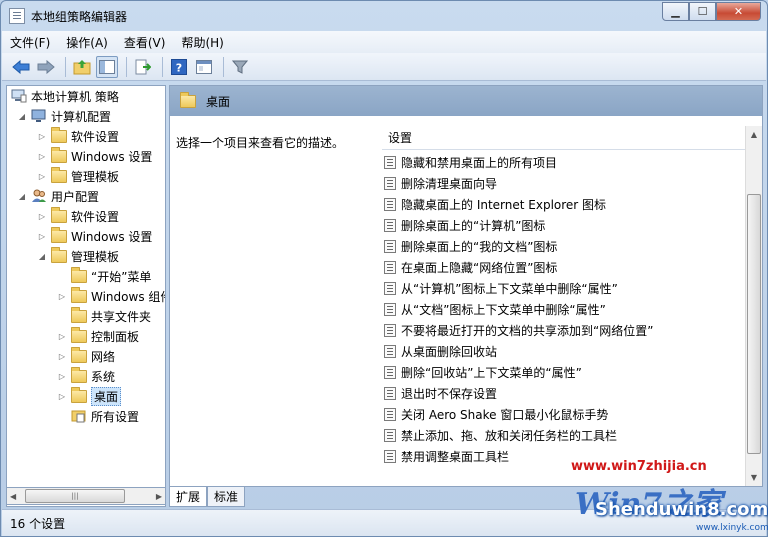 Image resolution: width=768 pixels, height=537 pixels. What do you see at coordinates (78, 136) in the screenshot?
I see `tree-item-cc-software: ▷ 软件设置` at bounding box center [78, 136].